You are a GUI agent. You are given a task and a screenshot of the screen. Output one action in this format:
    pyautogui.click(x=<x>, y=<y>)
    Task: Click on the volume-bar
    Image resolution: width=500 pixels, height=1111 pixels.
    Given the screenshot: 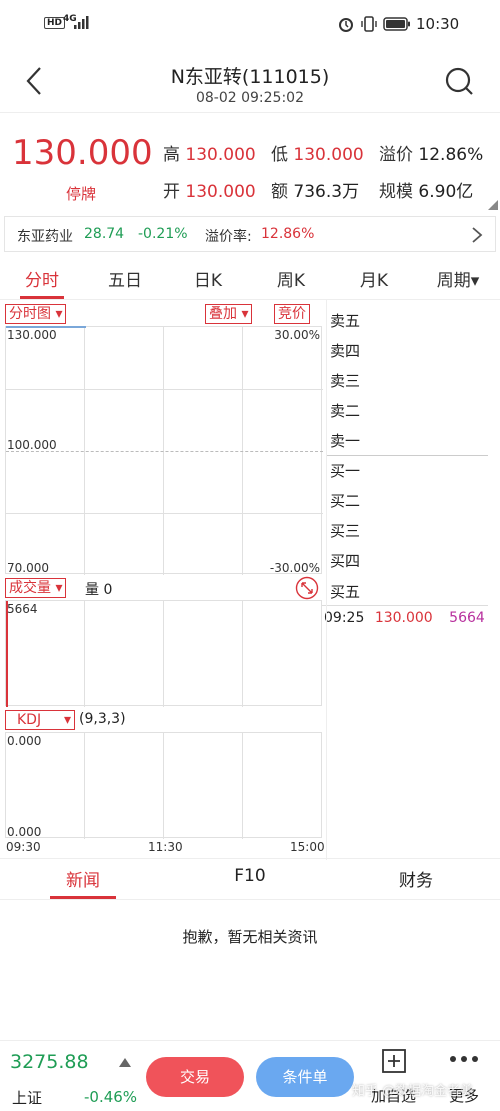 What is the action you would take?
    pyautogui.click(x=7, y=654)
    